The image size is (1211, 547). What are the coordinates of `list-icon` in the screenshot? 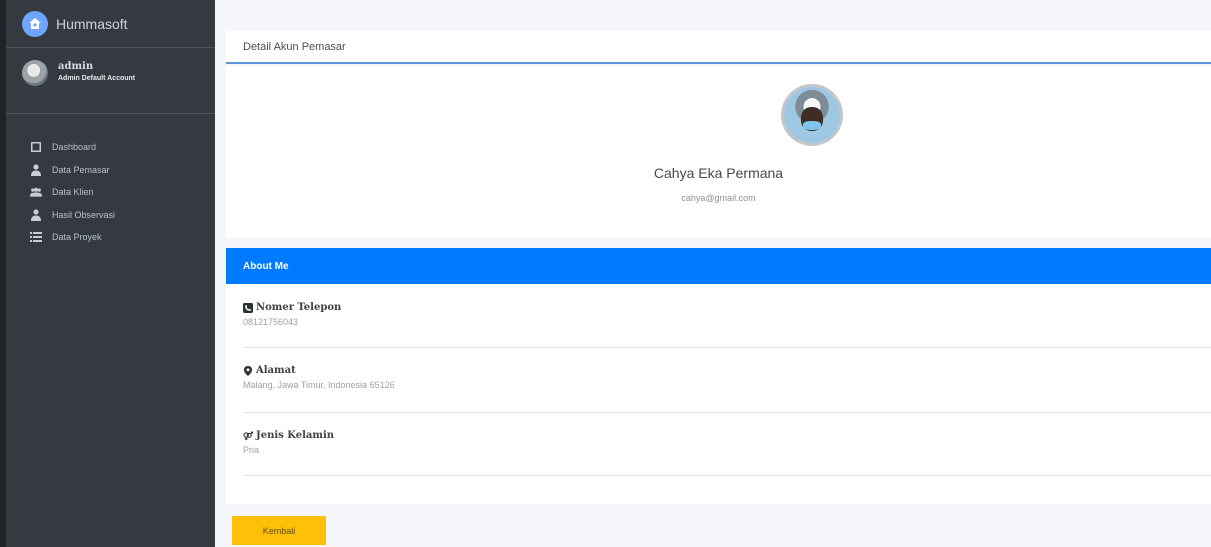 It's located at (36, 237).